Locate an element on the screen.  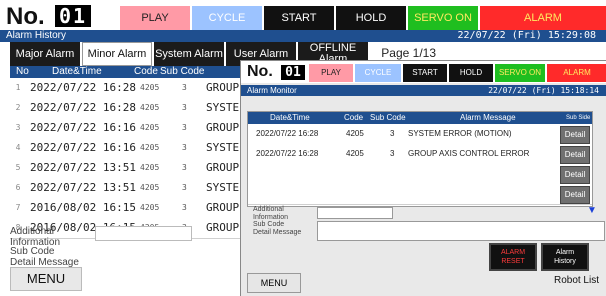
table-header: No Date&Time Code Sub Code is located at coordinates (125, 72).